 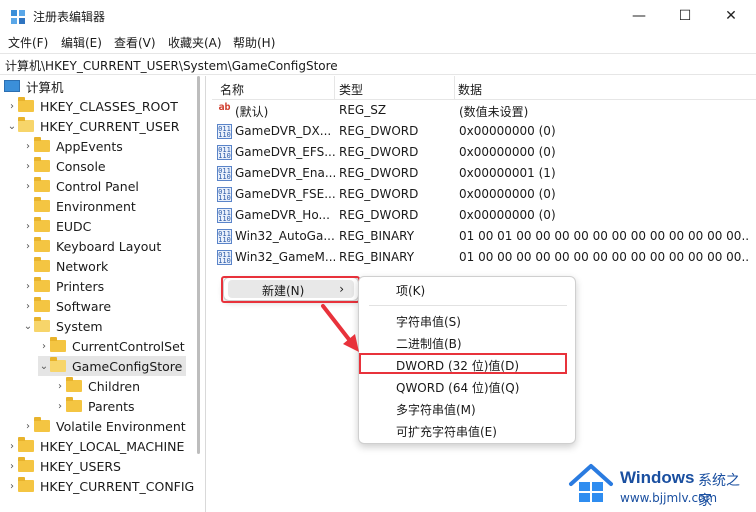 What do you see at coordinates (731, 16) in the screenshot?
I see `close-button: ✕` at bounding box center [731, 16].